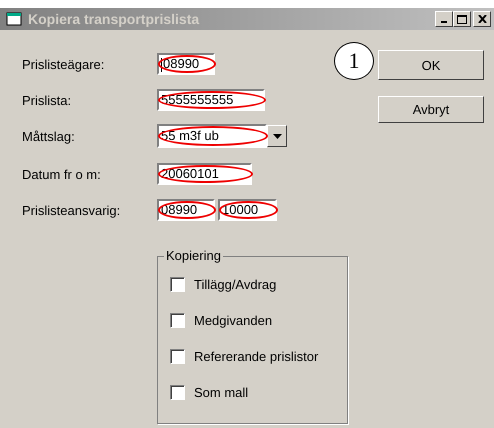 The height and width of the screenshot is (428, 494). What do you see at coordinates (114, 19) in the screenshot?
I see `window-title: Kopiera transportprislista` at bounding box center [114, 19].